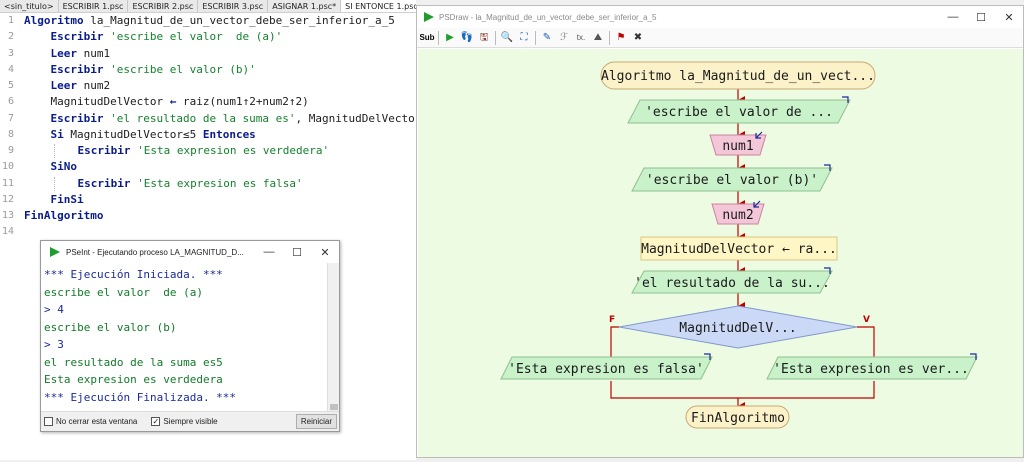 Image resolution: width=1024 pixels, height=462 pixels. Describe the element at coordinates (190, 421) in the screenshot. I see `siempre-visible-label: Siempre visible` at that location.